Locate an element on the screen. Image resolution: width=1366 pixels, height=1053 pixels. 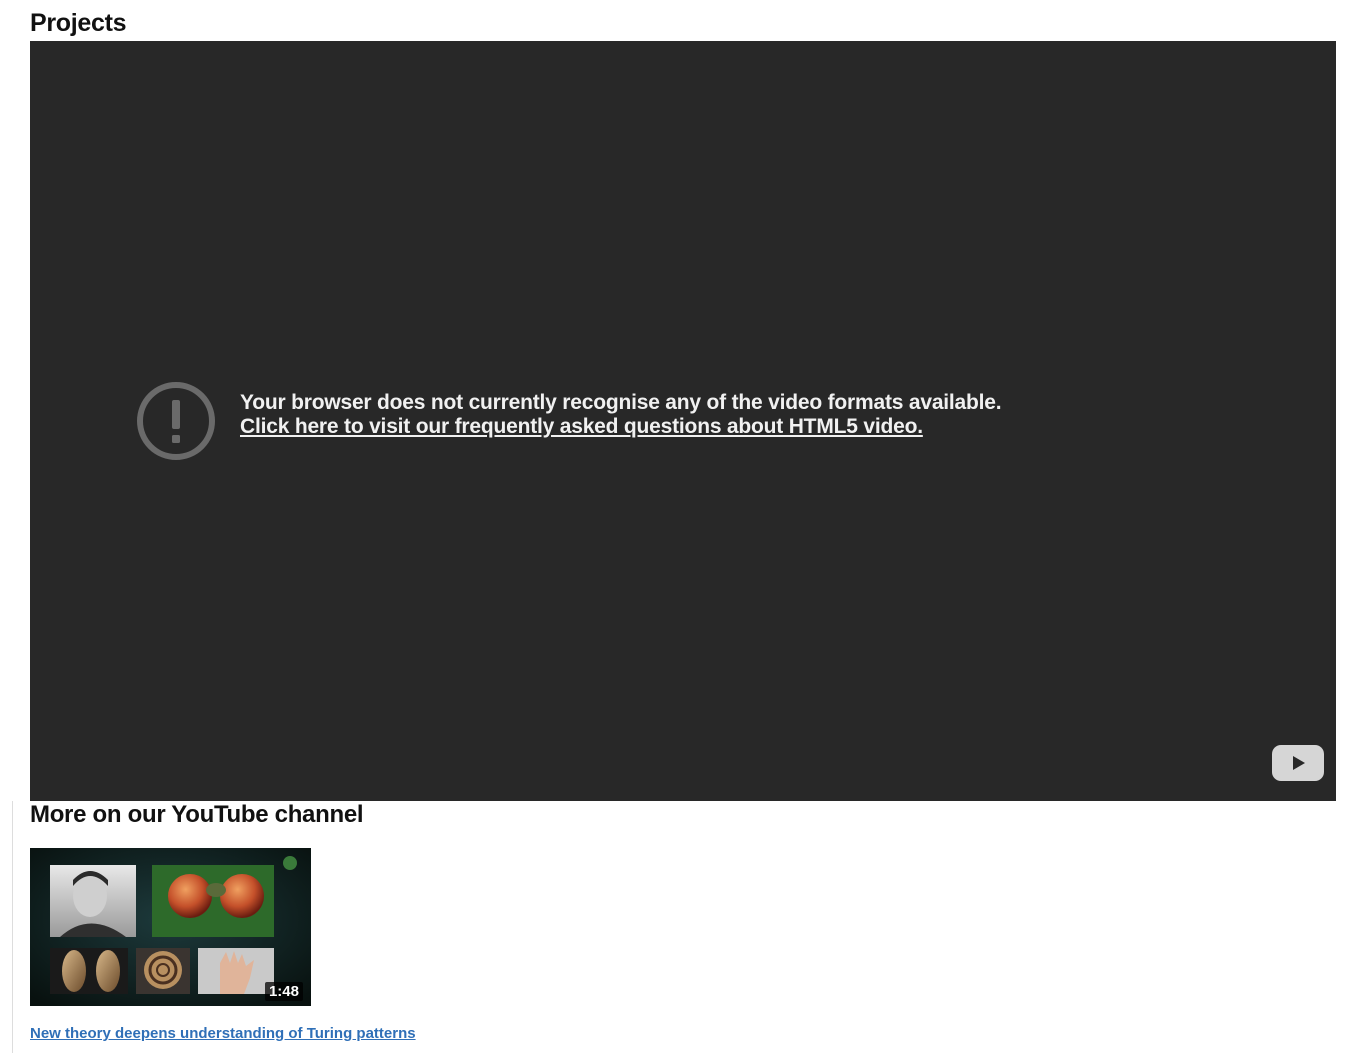
sidebar-divider is located at coordinates (12, 927).